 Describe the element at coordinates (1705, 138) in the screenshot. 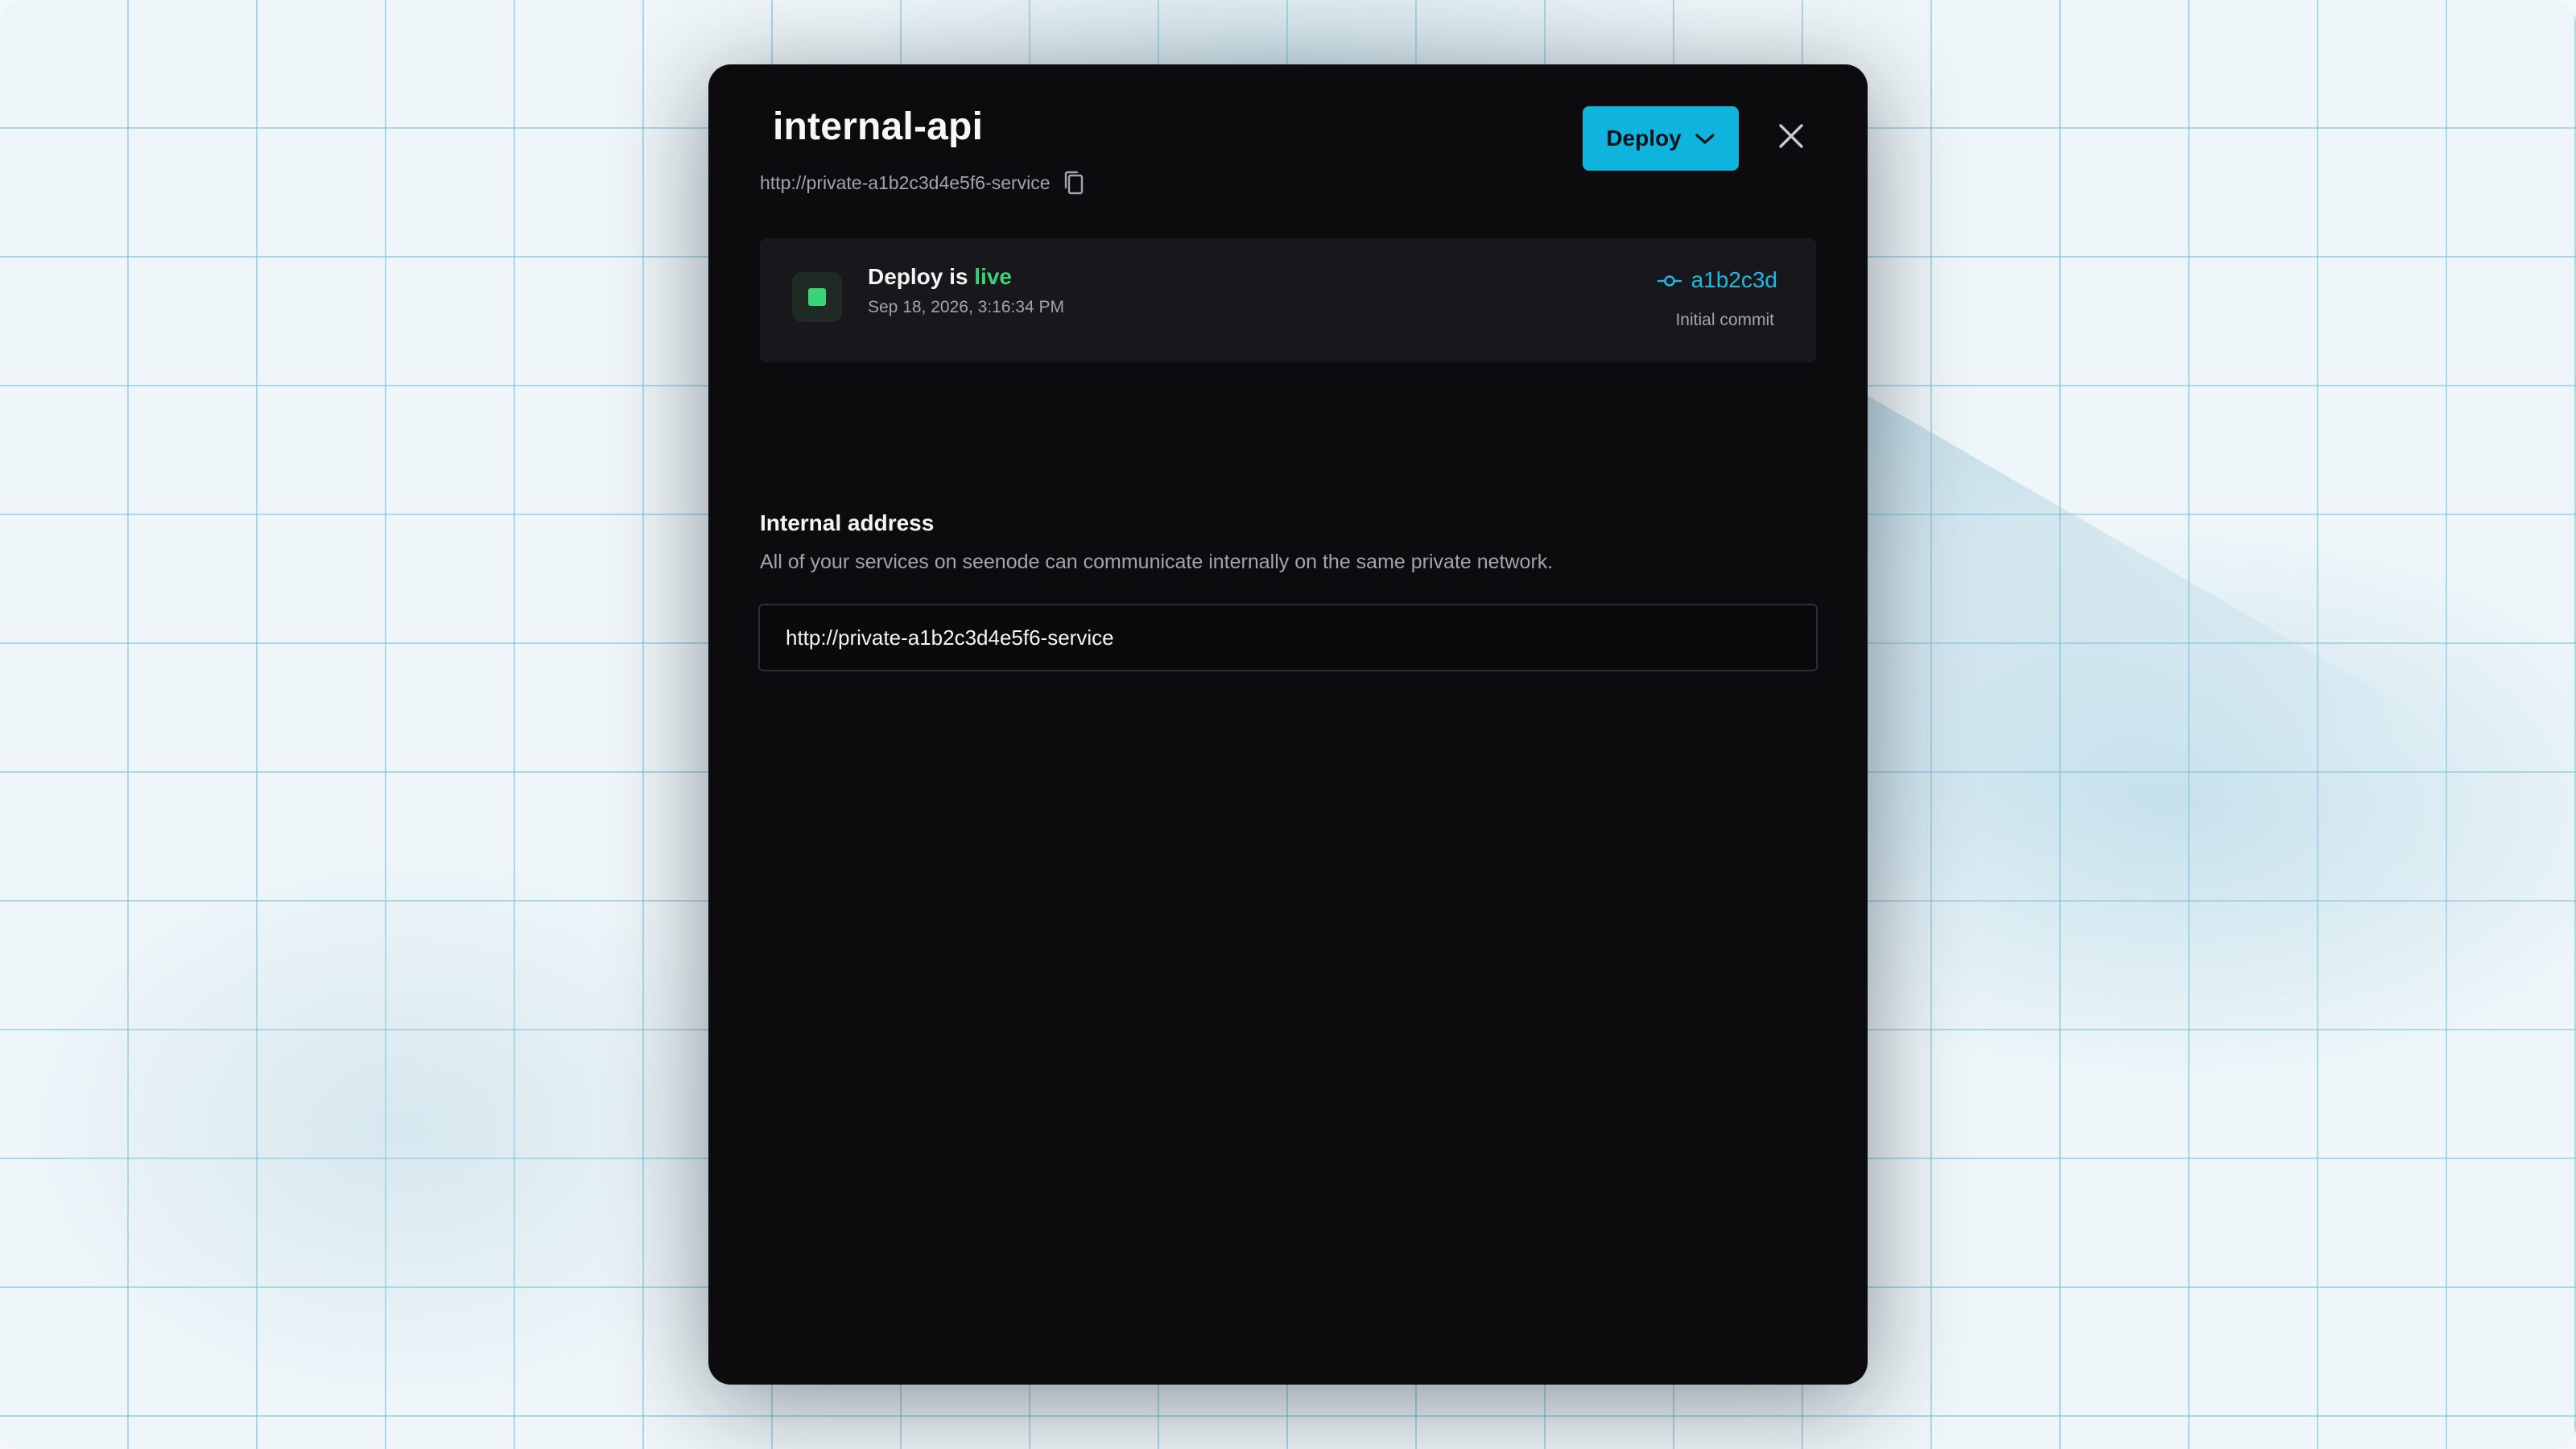

I see `chevron-down-icon` at that location.